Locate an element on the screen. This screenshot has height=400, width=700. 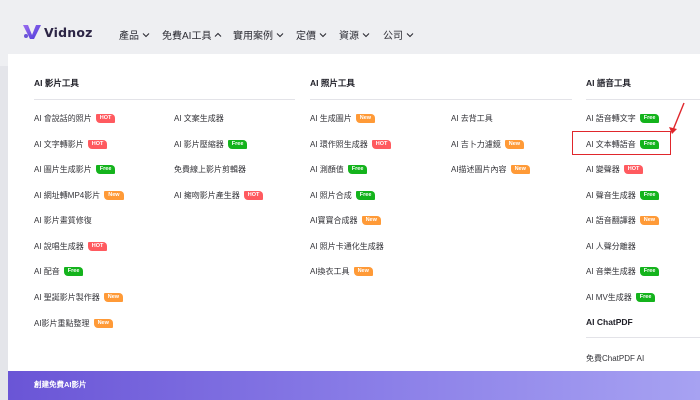
menu-item-ai-voiceover: AI 配音 Free is located at coordinates (59, 271).